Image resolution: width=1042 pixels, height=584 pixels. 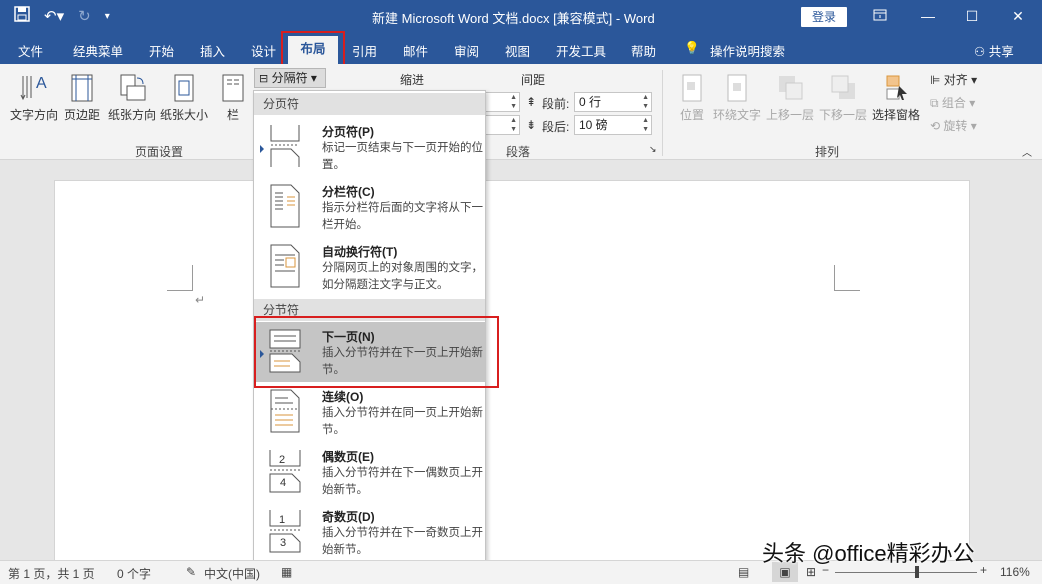 What do you see at coordinates (161, 50) in the screenshot?
I see `tab-home: 开始` at bounding box center [161, 50].